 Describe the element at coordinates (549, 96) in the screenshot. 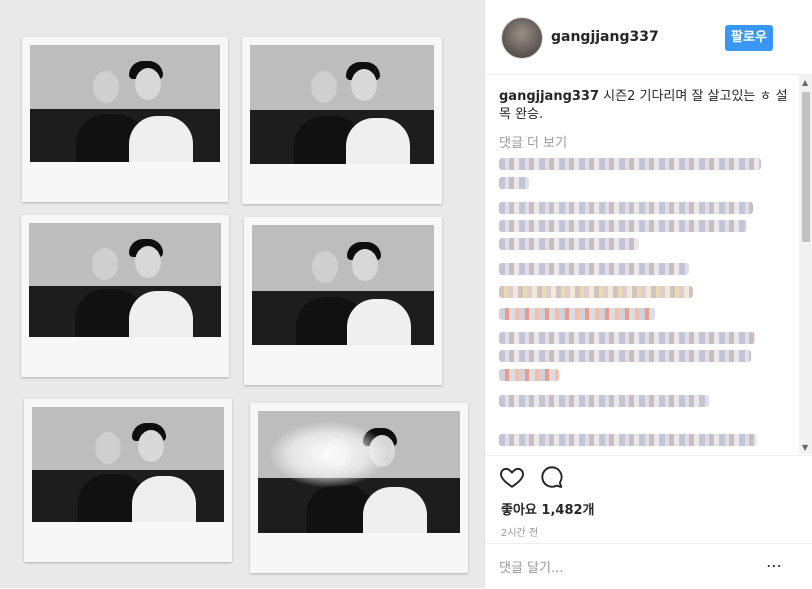

I see `caption-username: gangjjang337` at that location.